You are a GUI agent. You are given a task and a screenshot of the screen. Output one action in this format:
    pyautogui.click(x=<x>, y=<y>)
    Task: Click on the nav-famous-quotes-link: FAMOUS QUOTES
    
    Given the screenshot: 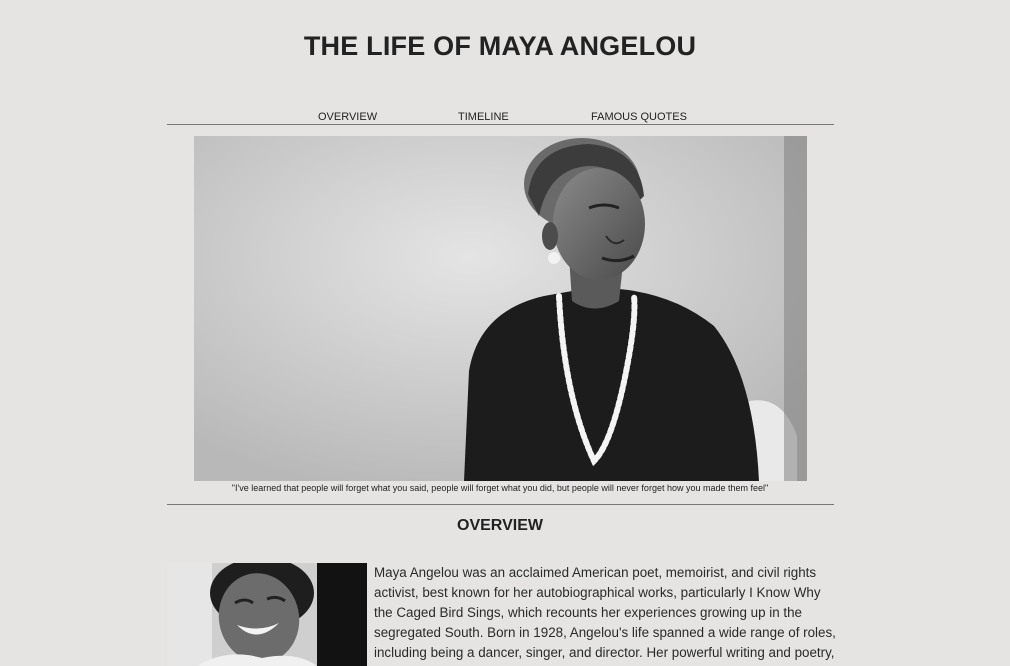 What is the action you would take?
    pyautogui.click(x=639, y=117)
    